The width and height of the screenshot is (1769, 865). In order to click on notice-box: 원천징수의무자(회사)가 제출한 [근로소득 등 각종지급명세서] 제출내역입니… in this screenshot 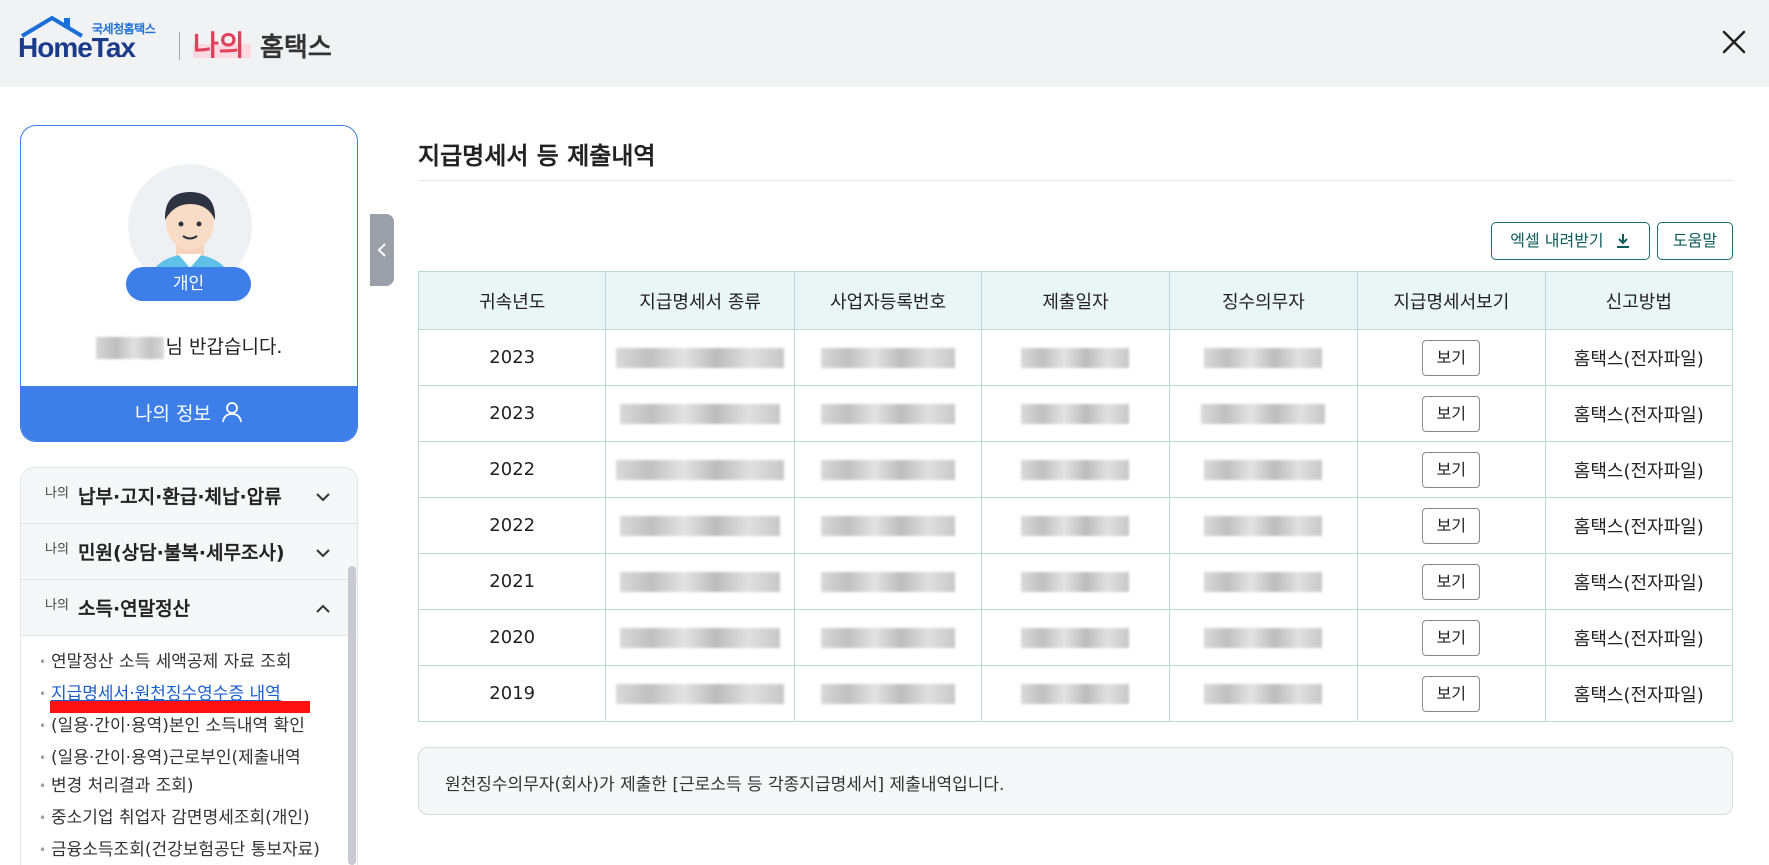, I will do `click(1075, 781)`.